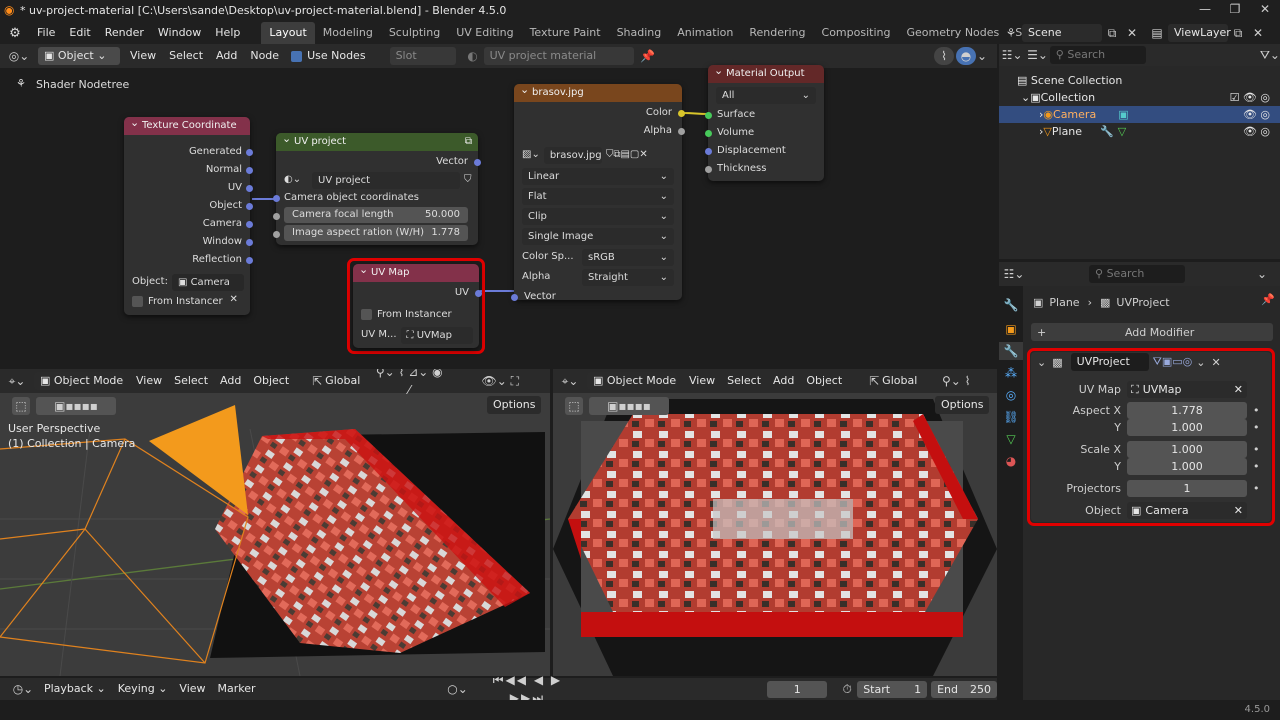  Describe the element at coordinates (565, 33) in the screenshot. I see `tab-texture-paint: Texture Paint` at that location.